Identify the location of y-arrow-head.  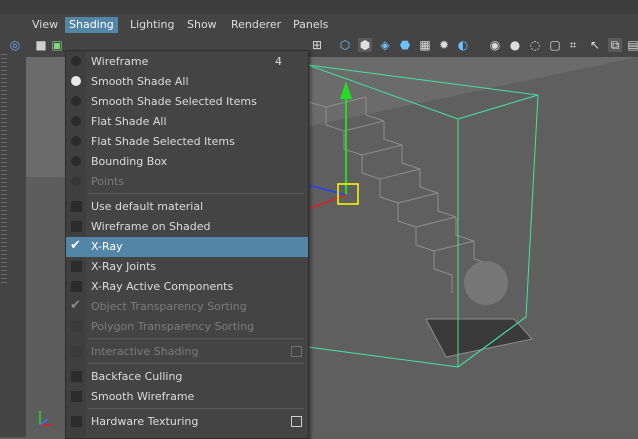
(346, 90).